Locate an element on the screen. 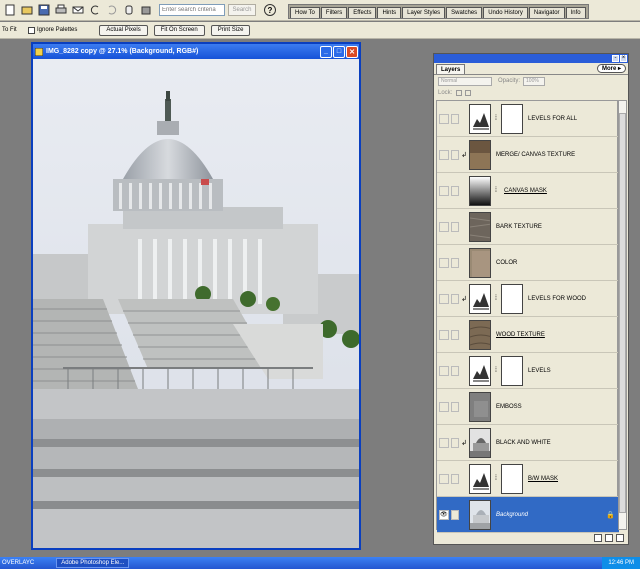 The image size is (640, 569). layer-row: ↲ BLACK AND WHITE is located at coordinates (528, 443).